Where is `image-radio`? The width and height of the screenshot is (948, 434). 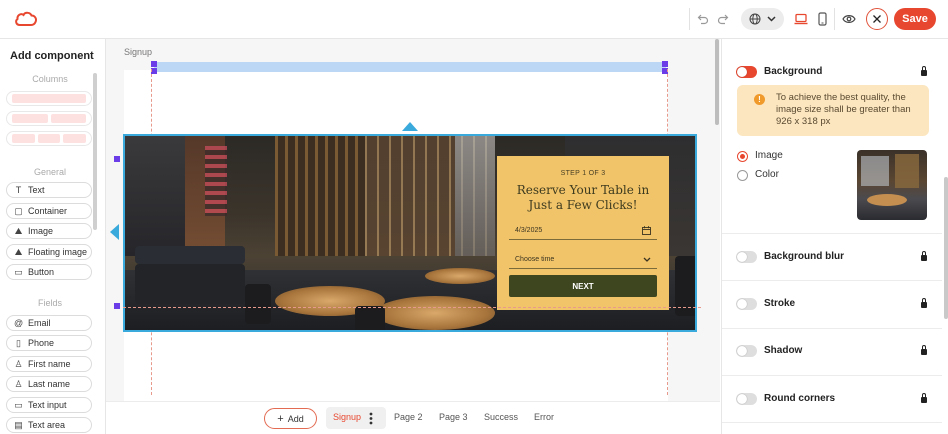
image-radio is located at coordinates (742, 156).